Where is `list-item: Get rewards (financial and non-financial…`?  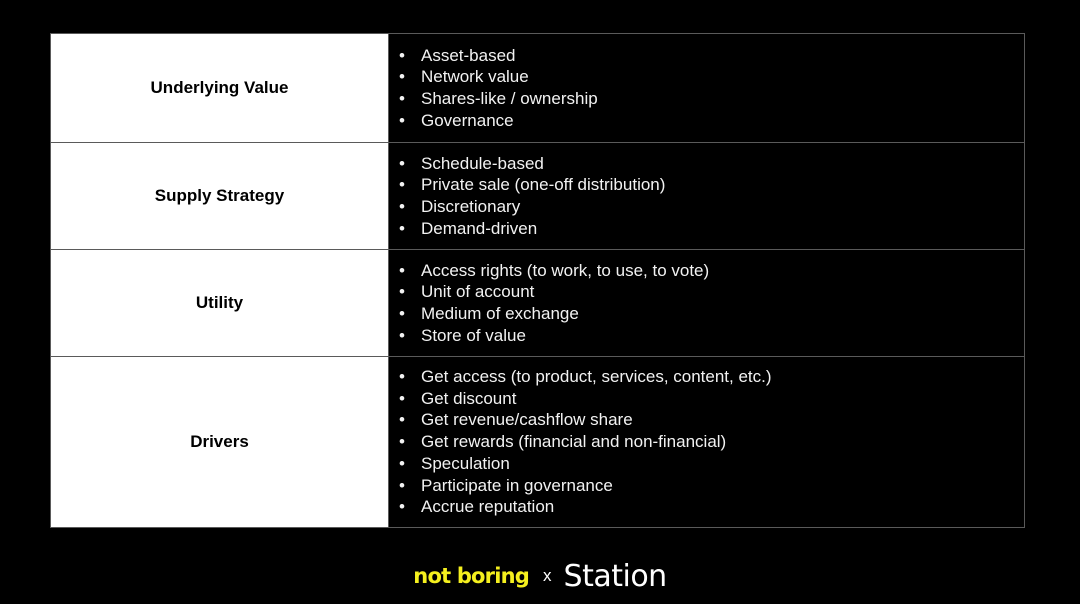
list-item: Get rewards (financial and non-financial… is located at coordinates (584, 442).